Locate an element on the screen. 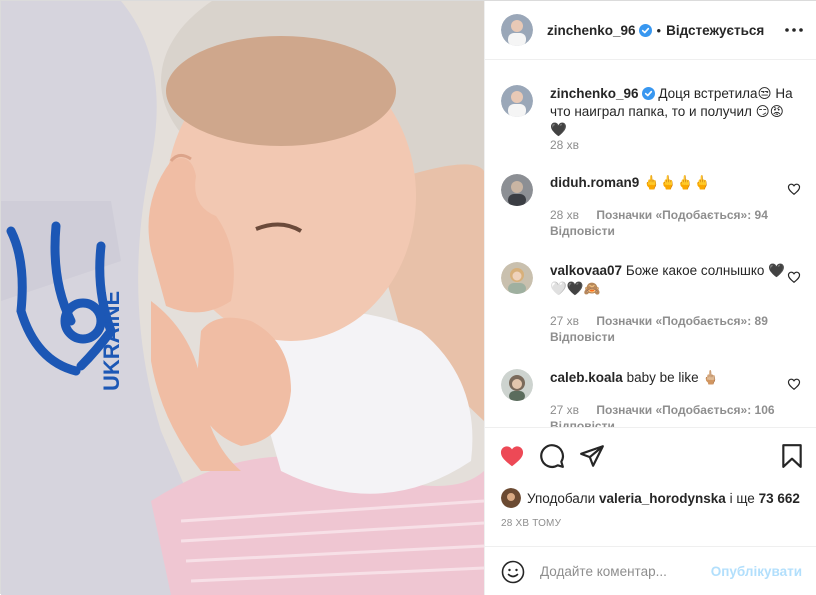  comment-text: baby be like 🖕🏼 is located at coordinates (673, 377).